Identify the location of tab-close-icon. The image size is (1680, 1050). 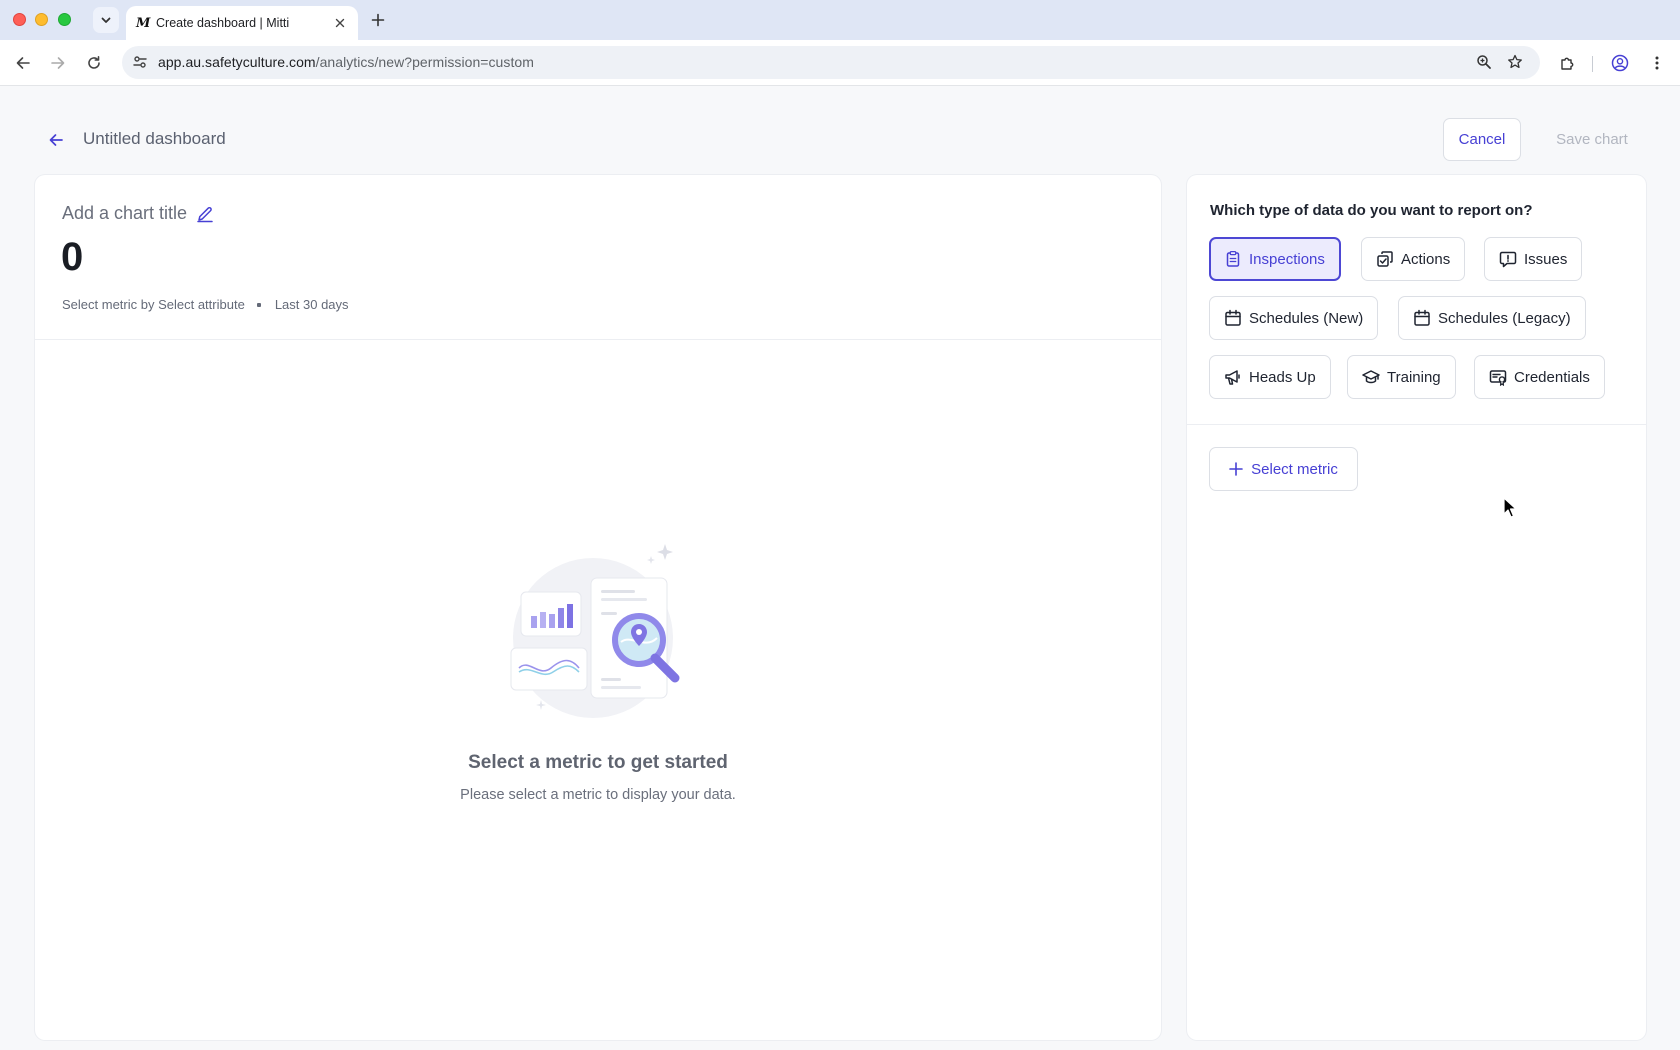
(340, 23).